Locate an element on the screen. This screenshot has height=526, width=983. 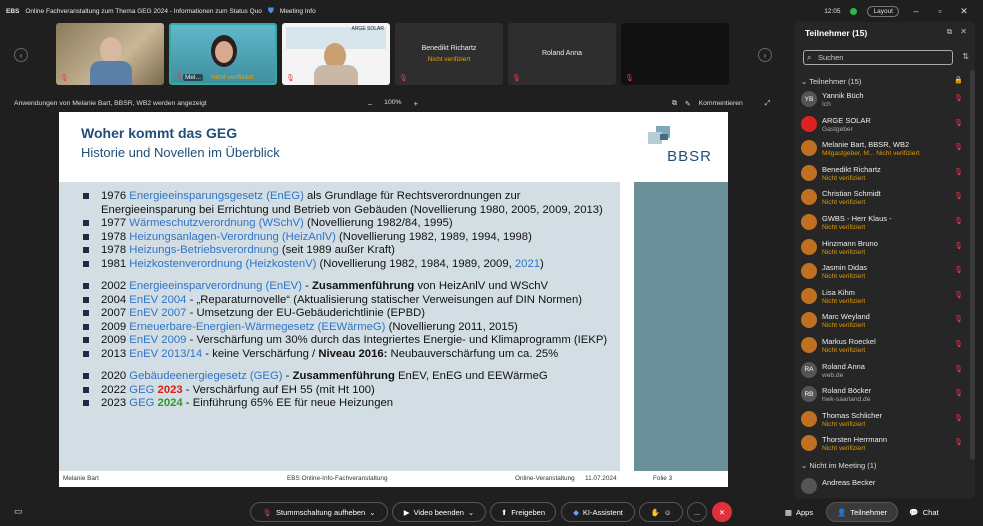
participant-row: Christian Schmidt Nicht verifiziert 🎙 is located at coordinates (882, 199).